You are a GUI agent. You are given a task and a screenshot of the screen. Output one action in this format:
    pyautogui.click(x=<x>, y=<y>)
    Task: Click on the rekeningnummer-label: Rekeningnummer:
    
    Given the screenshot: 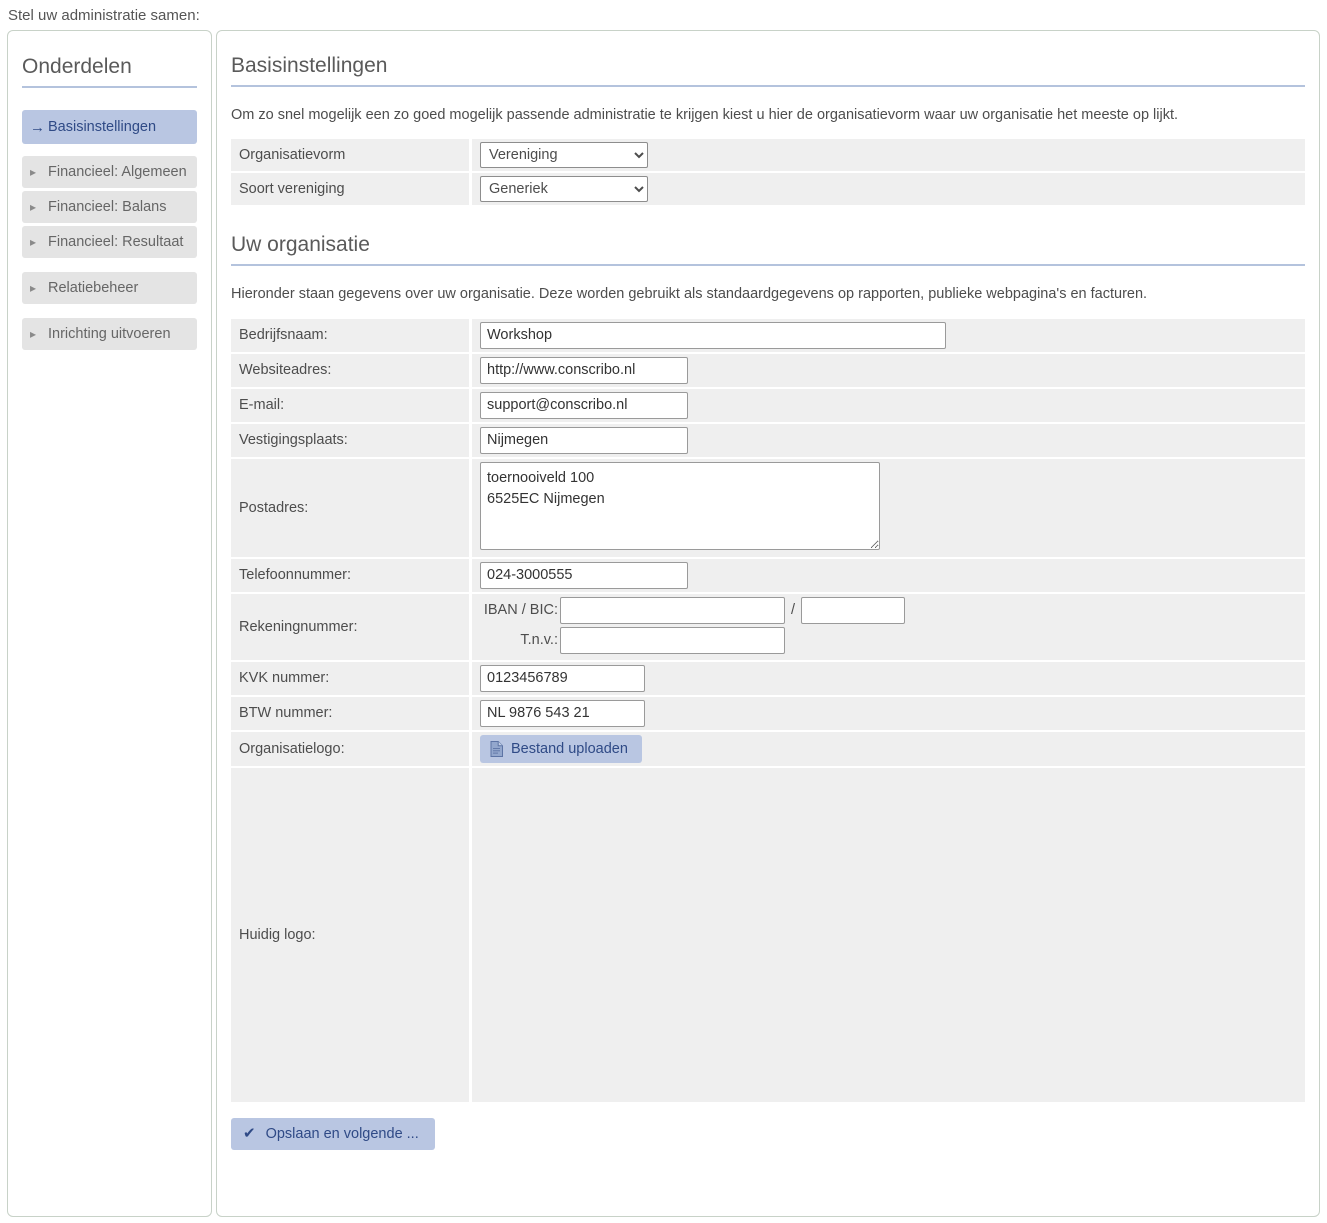 What is the action you would take?
    pyautogui.click(x=350, y=626)
    